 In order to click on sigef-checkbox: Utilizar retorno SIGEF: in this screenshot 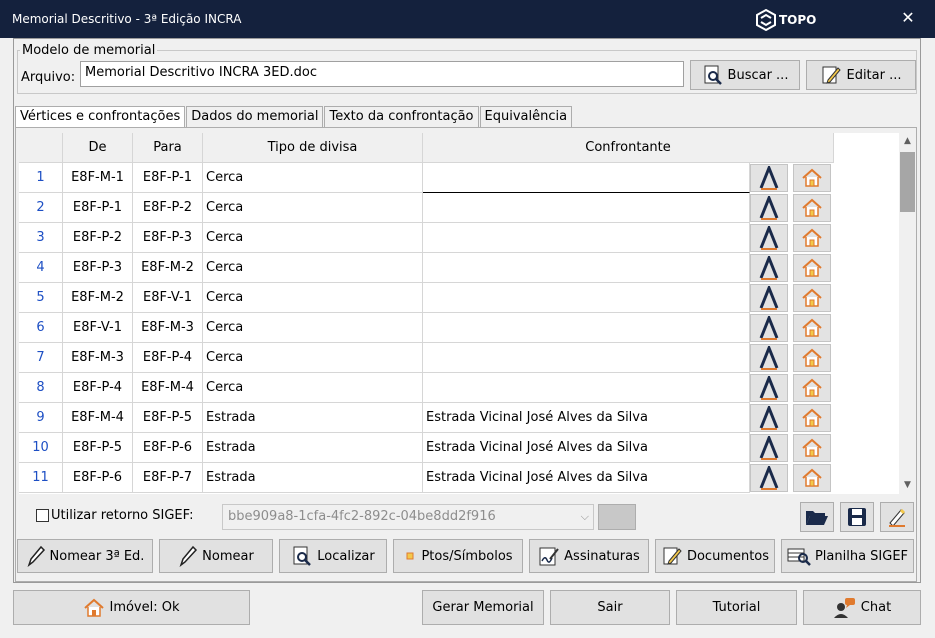, I will do `click(115, 515)`.